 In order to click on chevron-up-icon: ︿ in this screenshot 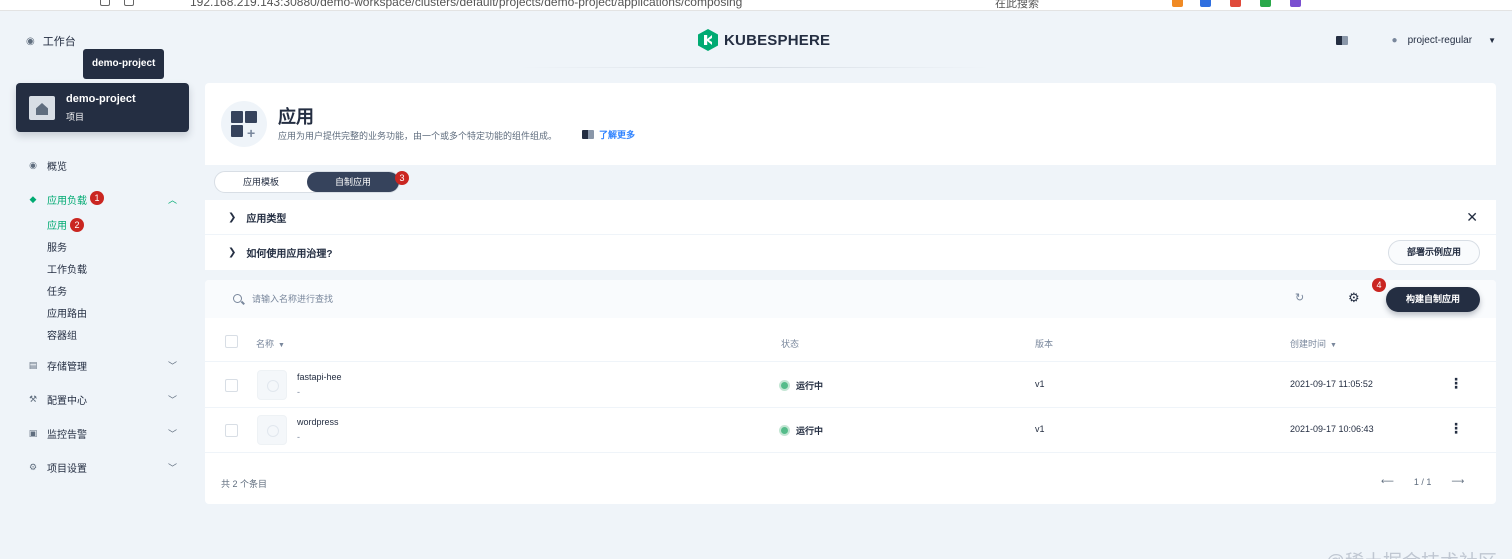, I will do `click(172, 199)`.